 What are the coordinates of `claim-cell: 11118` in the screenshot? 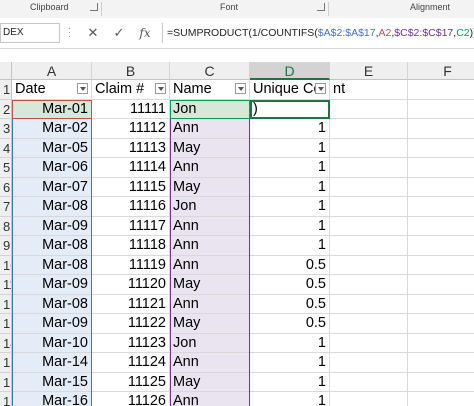 It's located at (131, 246).